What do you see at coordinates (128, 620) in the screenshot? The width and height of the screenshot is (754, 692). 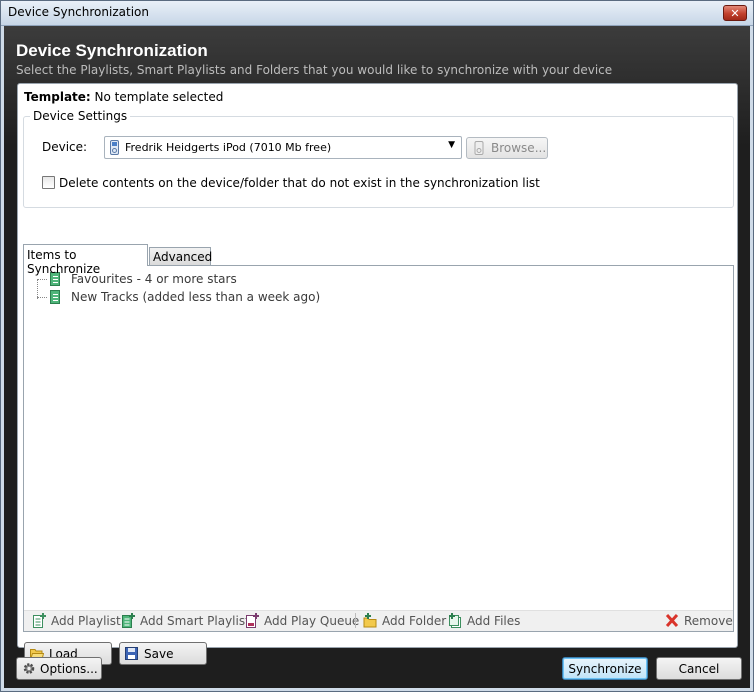 I see `add-smart-playlist-icon` at bounding box center [128, 620].